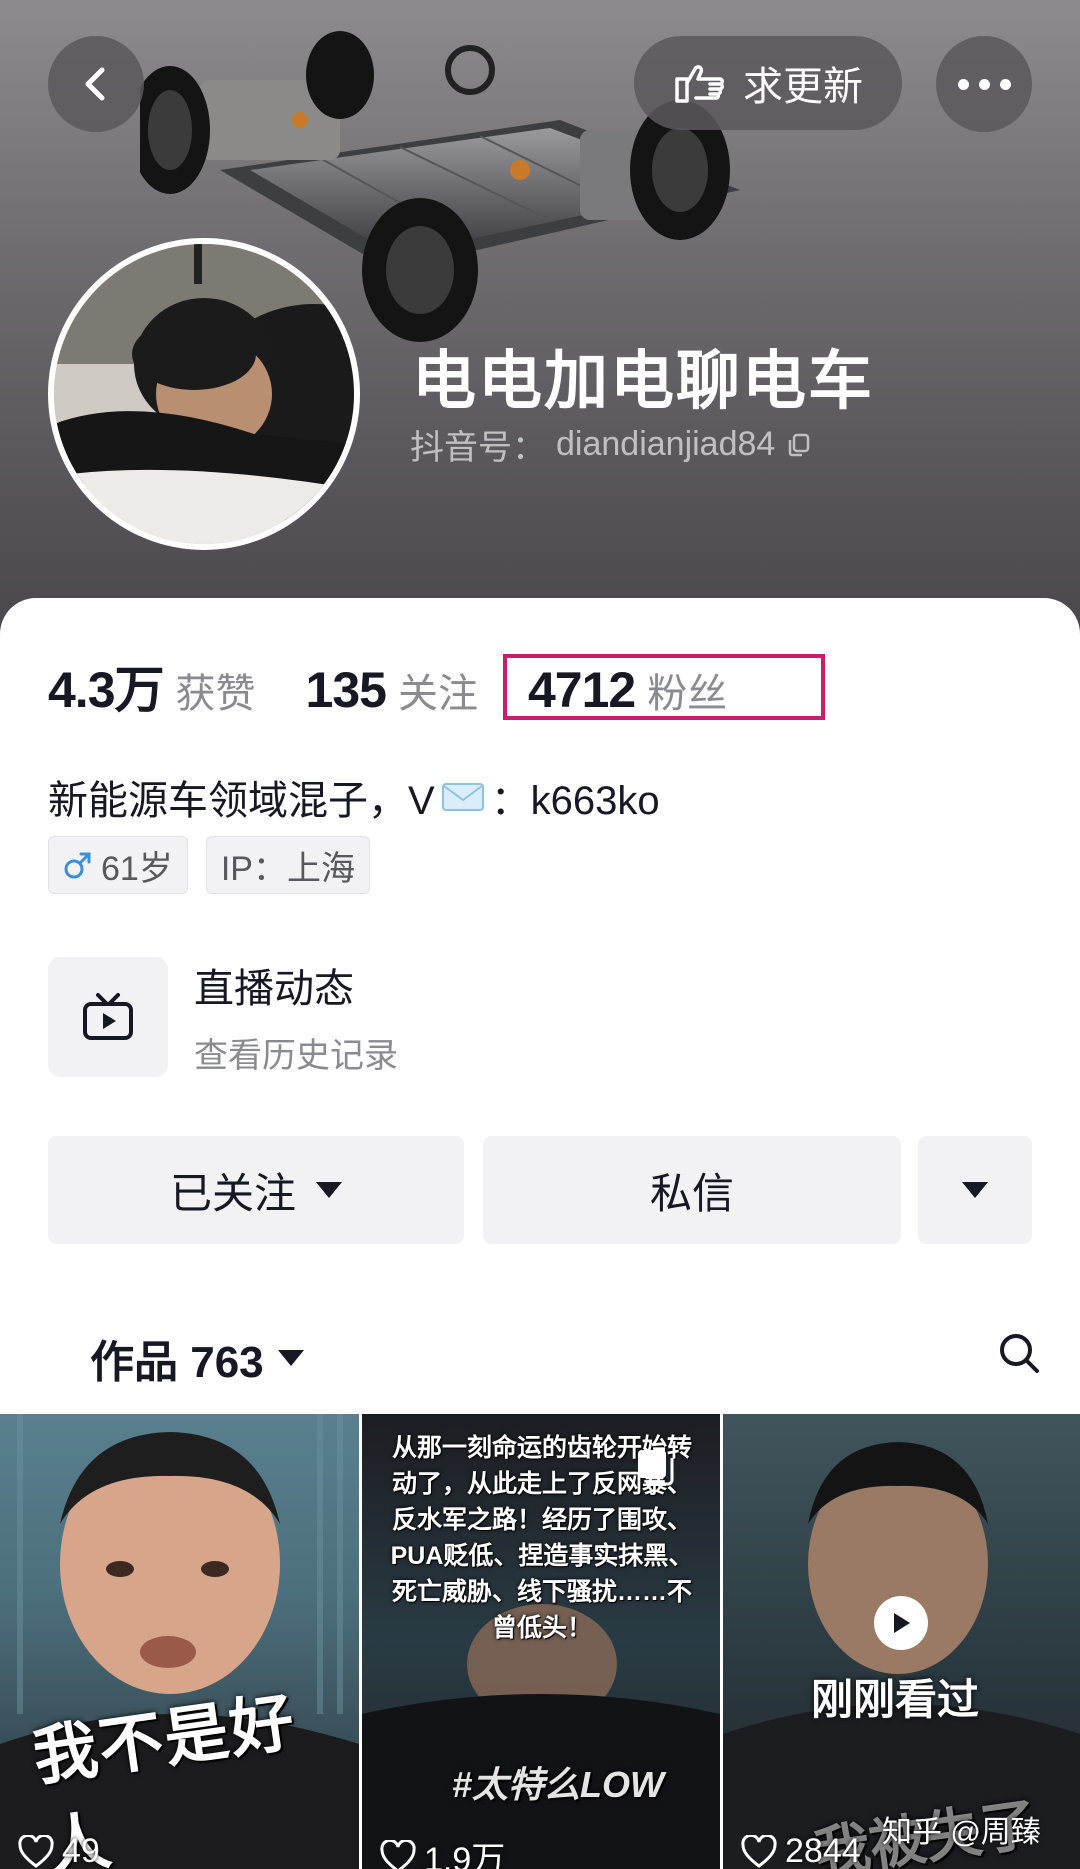  I want to click on video-likes: 1.9万, so click(442, 1850).